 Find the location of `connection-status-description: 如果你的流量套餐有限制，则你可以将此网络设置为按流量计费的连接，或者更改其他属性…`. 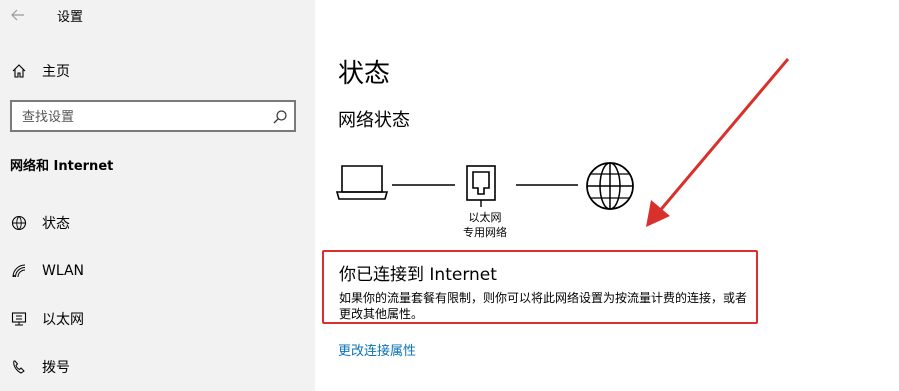

connection-status-description: 如果你的流量套餐有限制，则你可以将此网络设置为按流量计费的连接，或者更改其他属性… is located at coordinates (543, 306).